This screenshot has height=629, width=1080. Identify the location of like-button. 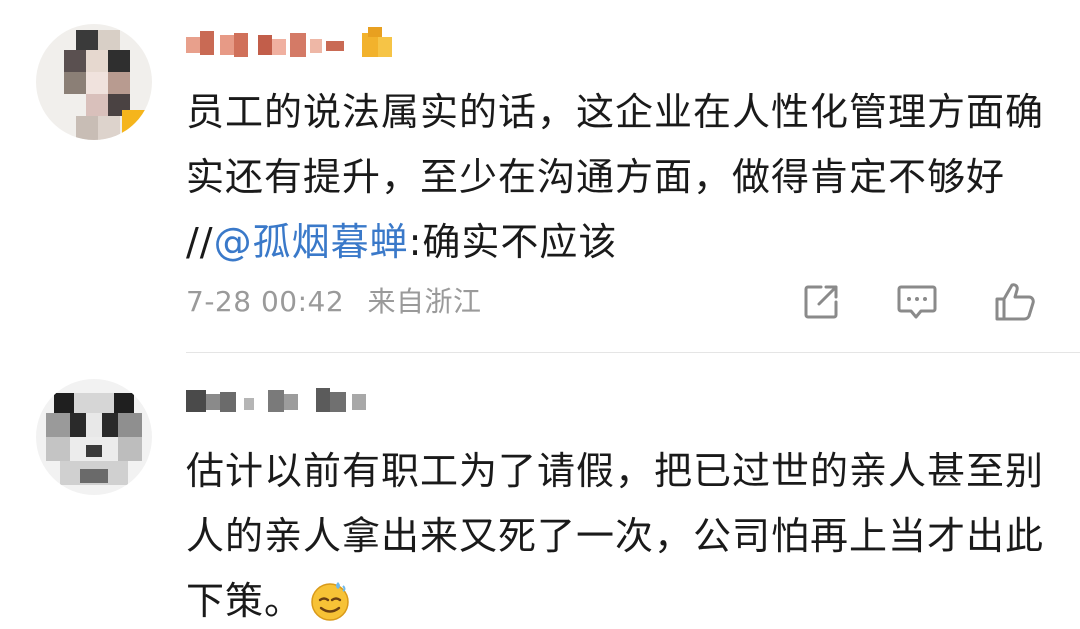
(1015, 302).